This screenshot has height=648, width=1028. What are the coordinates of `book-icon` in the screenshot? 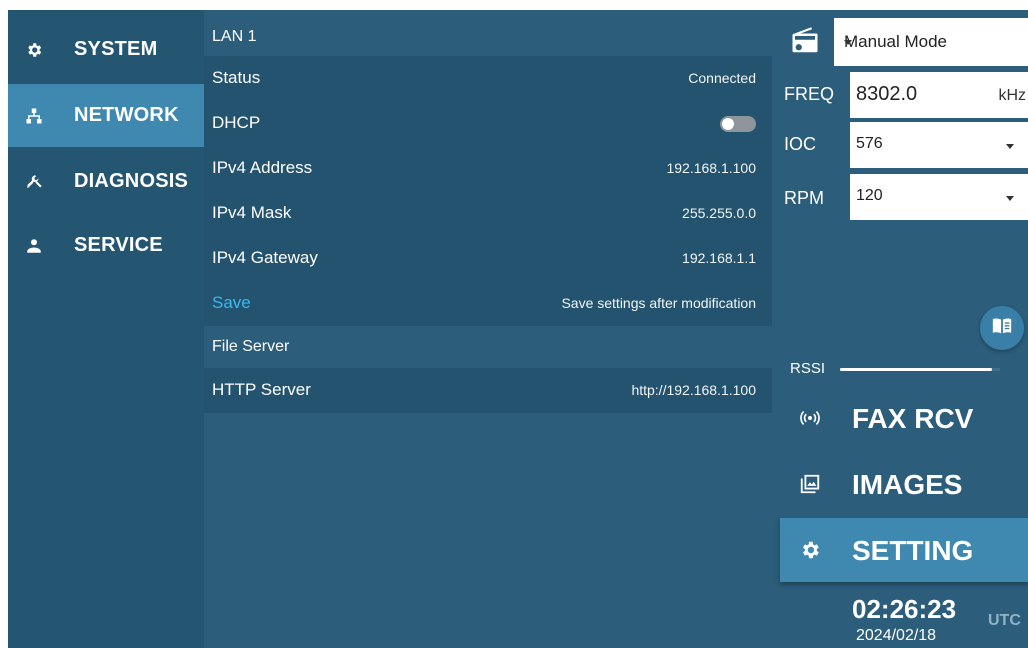 It's located at (1002, 328).